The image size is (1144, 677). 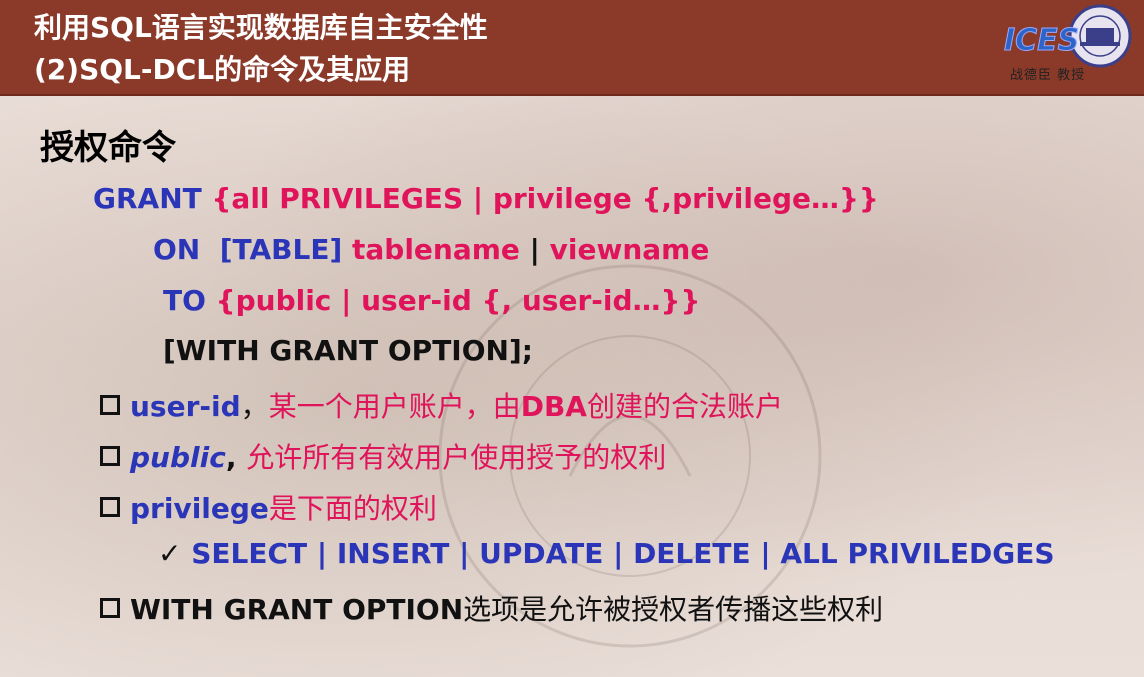 I want to click on bullet-privilege: privilege是下面的权利, so click(x=268, y=507).